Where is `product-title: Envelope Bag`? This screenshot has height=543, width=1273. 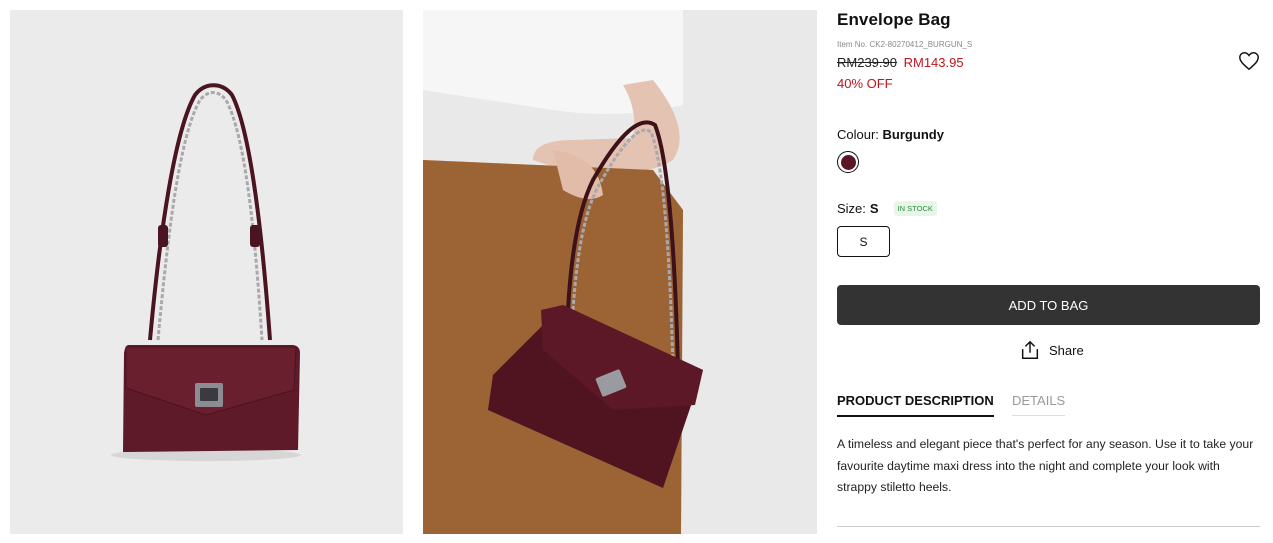 product-title: Envelope Bag is located at coordinates (894, 19).